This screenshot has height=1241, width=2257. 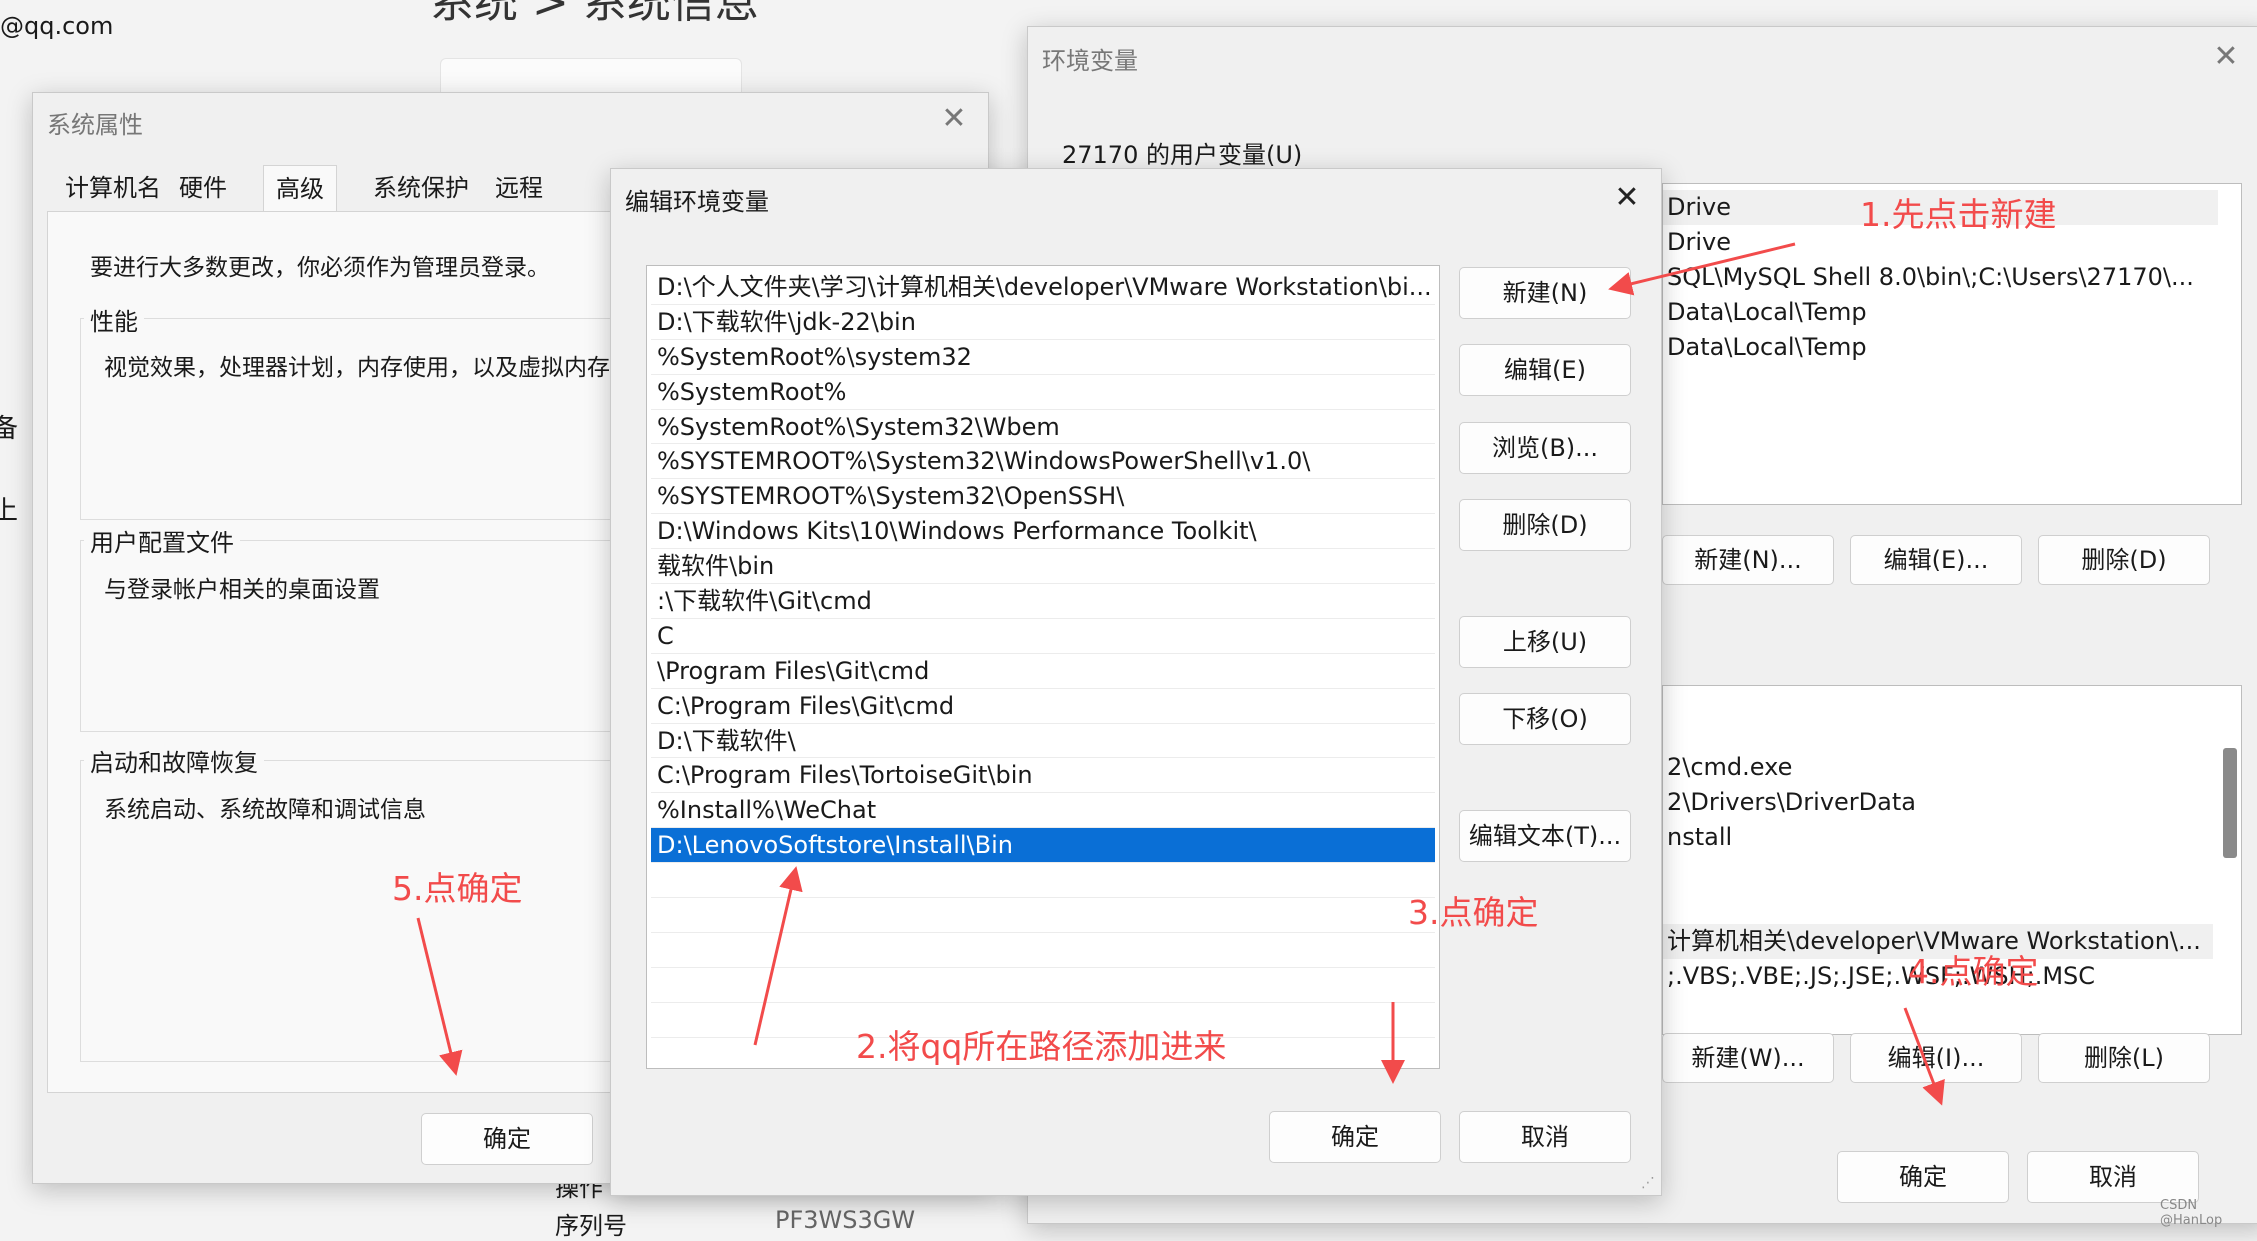 I want to click on arrow-to-sysprops-ok, so click(x=439, y=996).